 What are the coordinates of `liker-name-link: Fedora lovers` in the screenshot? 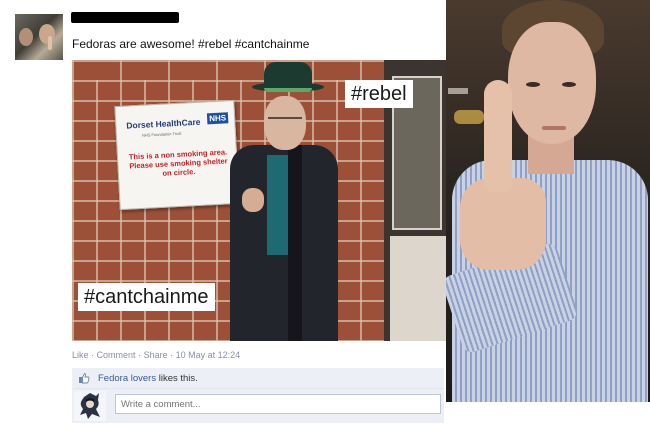 It's located at (127, 378).